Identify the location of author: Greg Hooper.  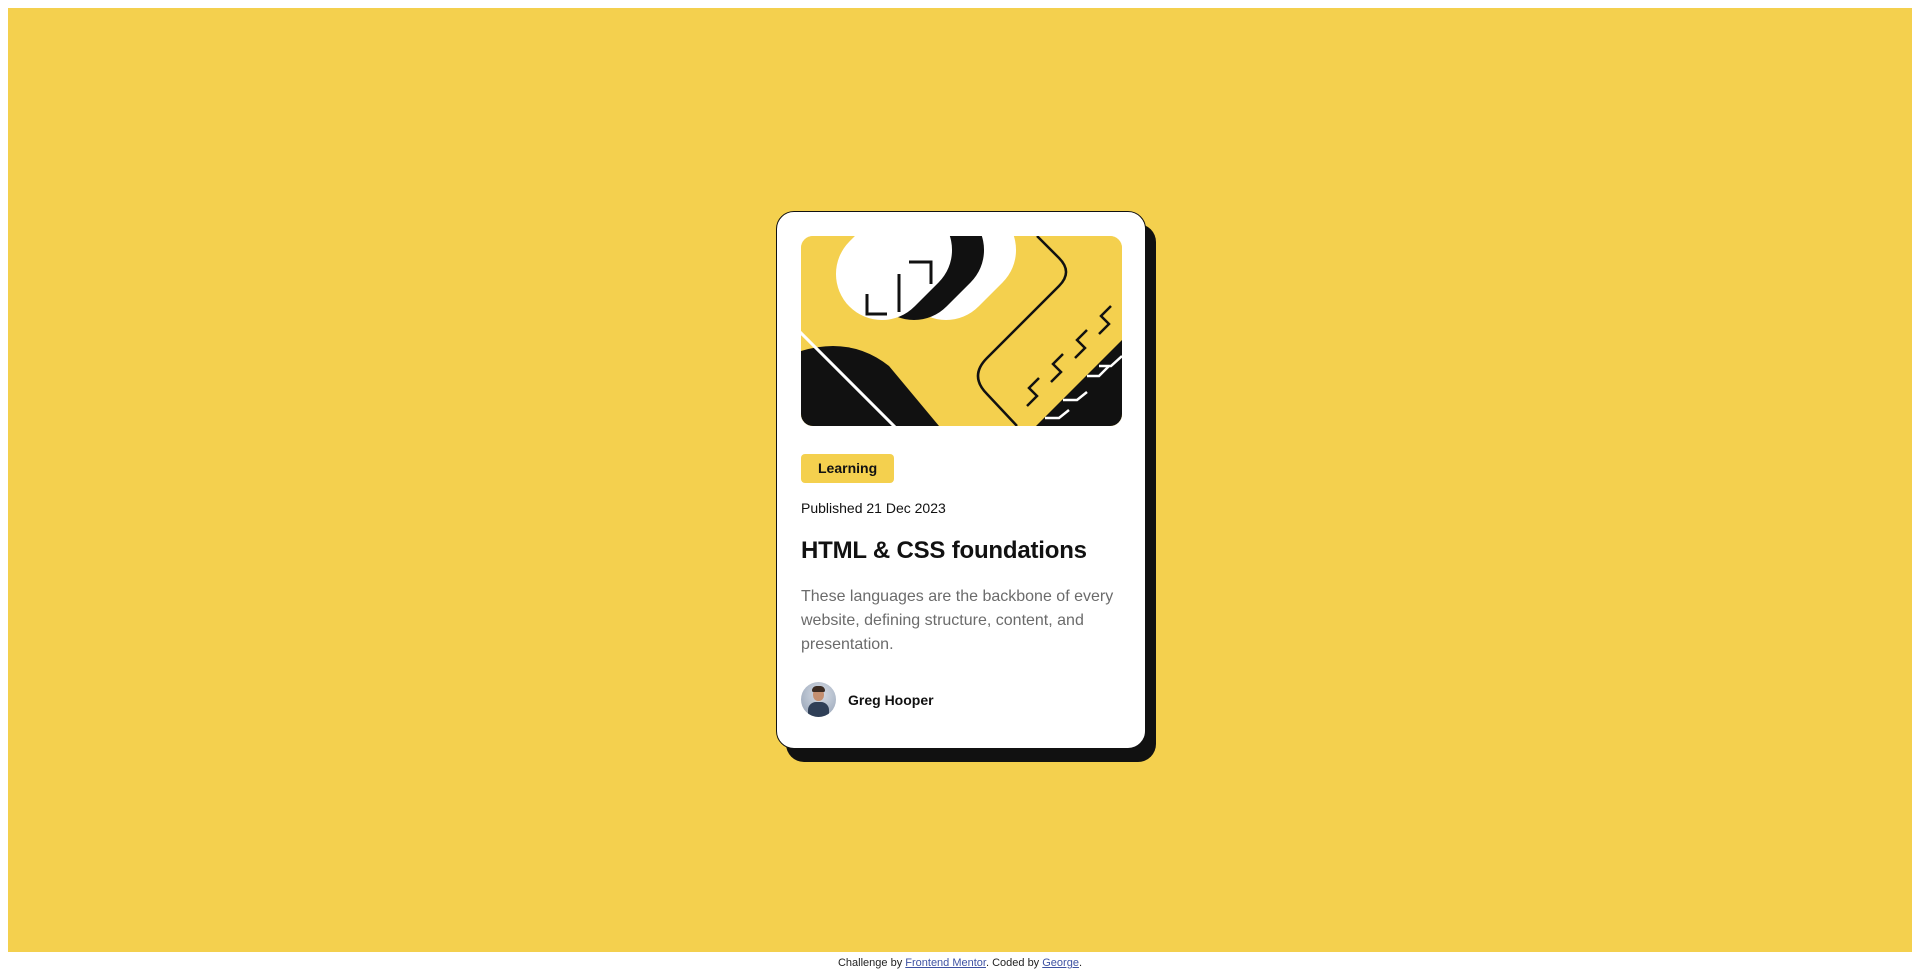
(961, 699).